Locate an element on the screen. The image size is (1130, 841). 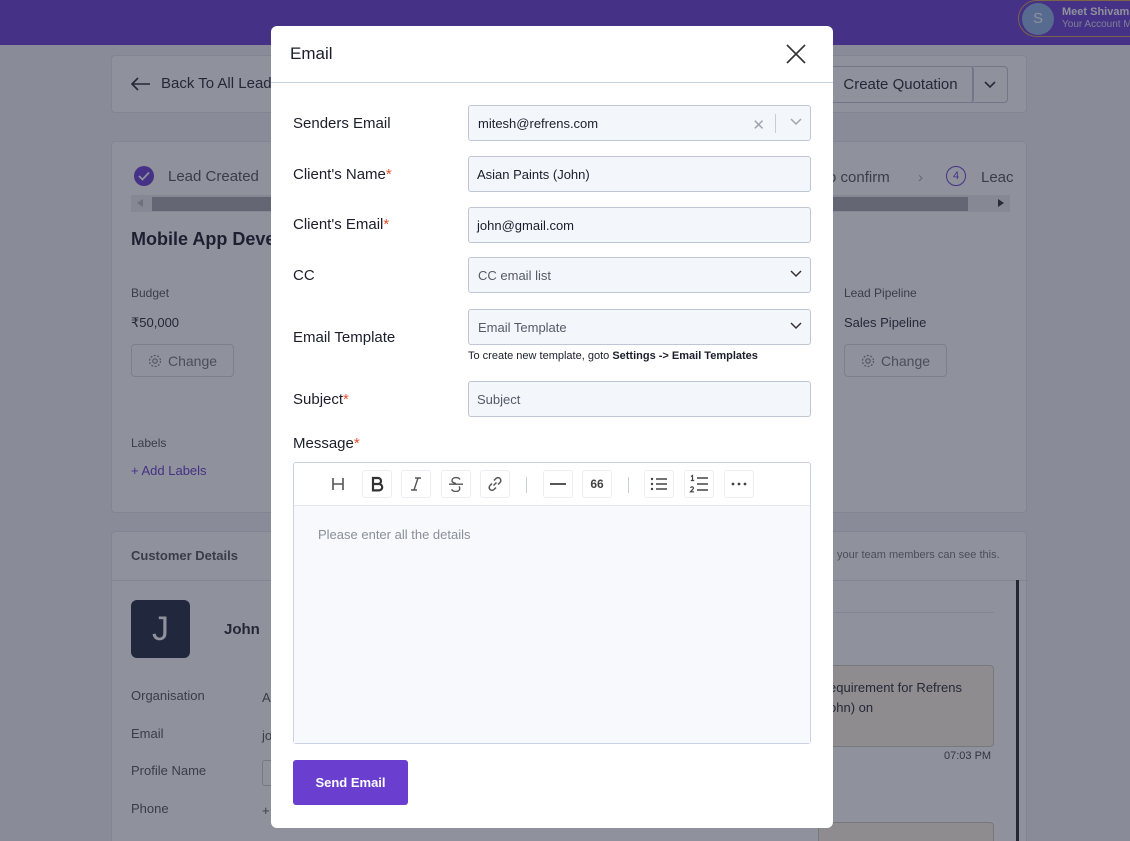
email-template-select: Email Template is located at coordinates (639, 327).